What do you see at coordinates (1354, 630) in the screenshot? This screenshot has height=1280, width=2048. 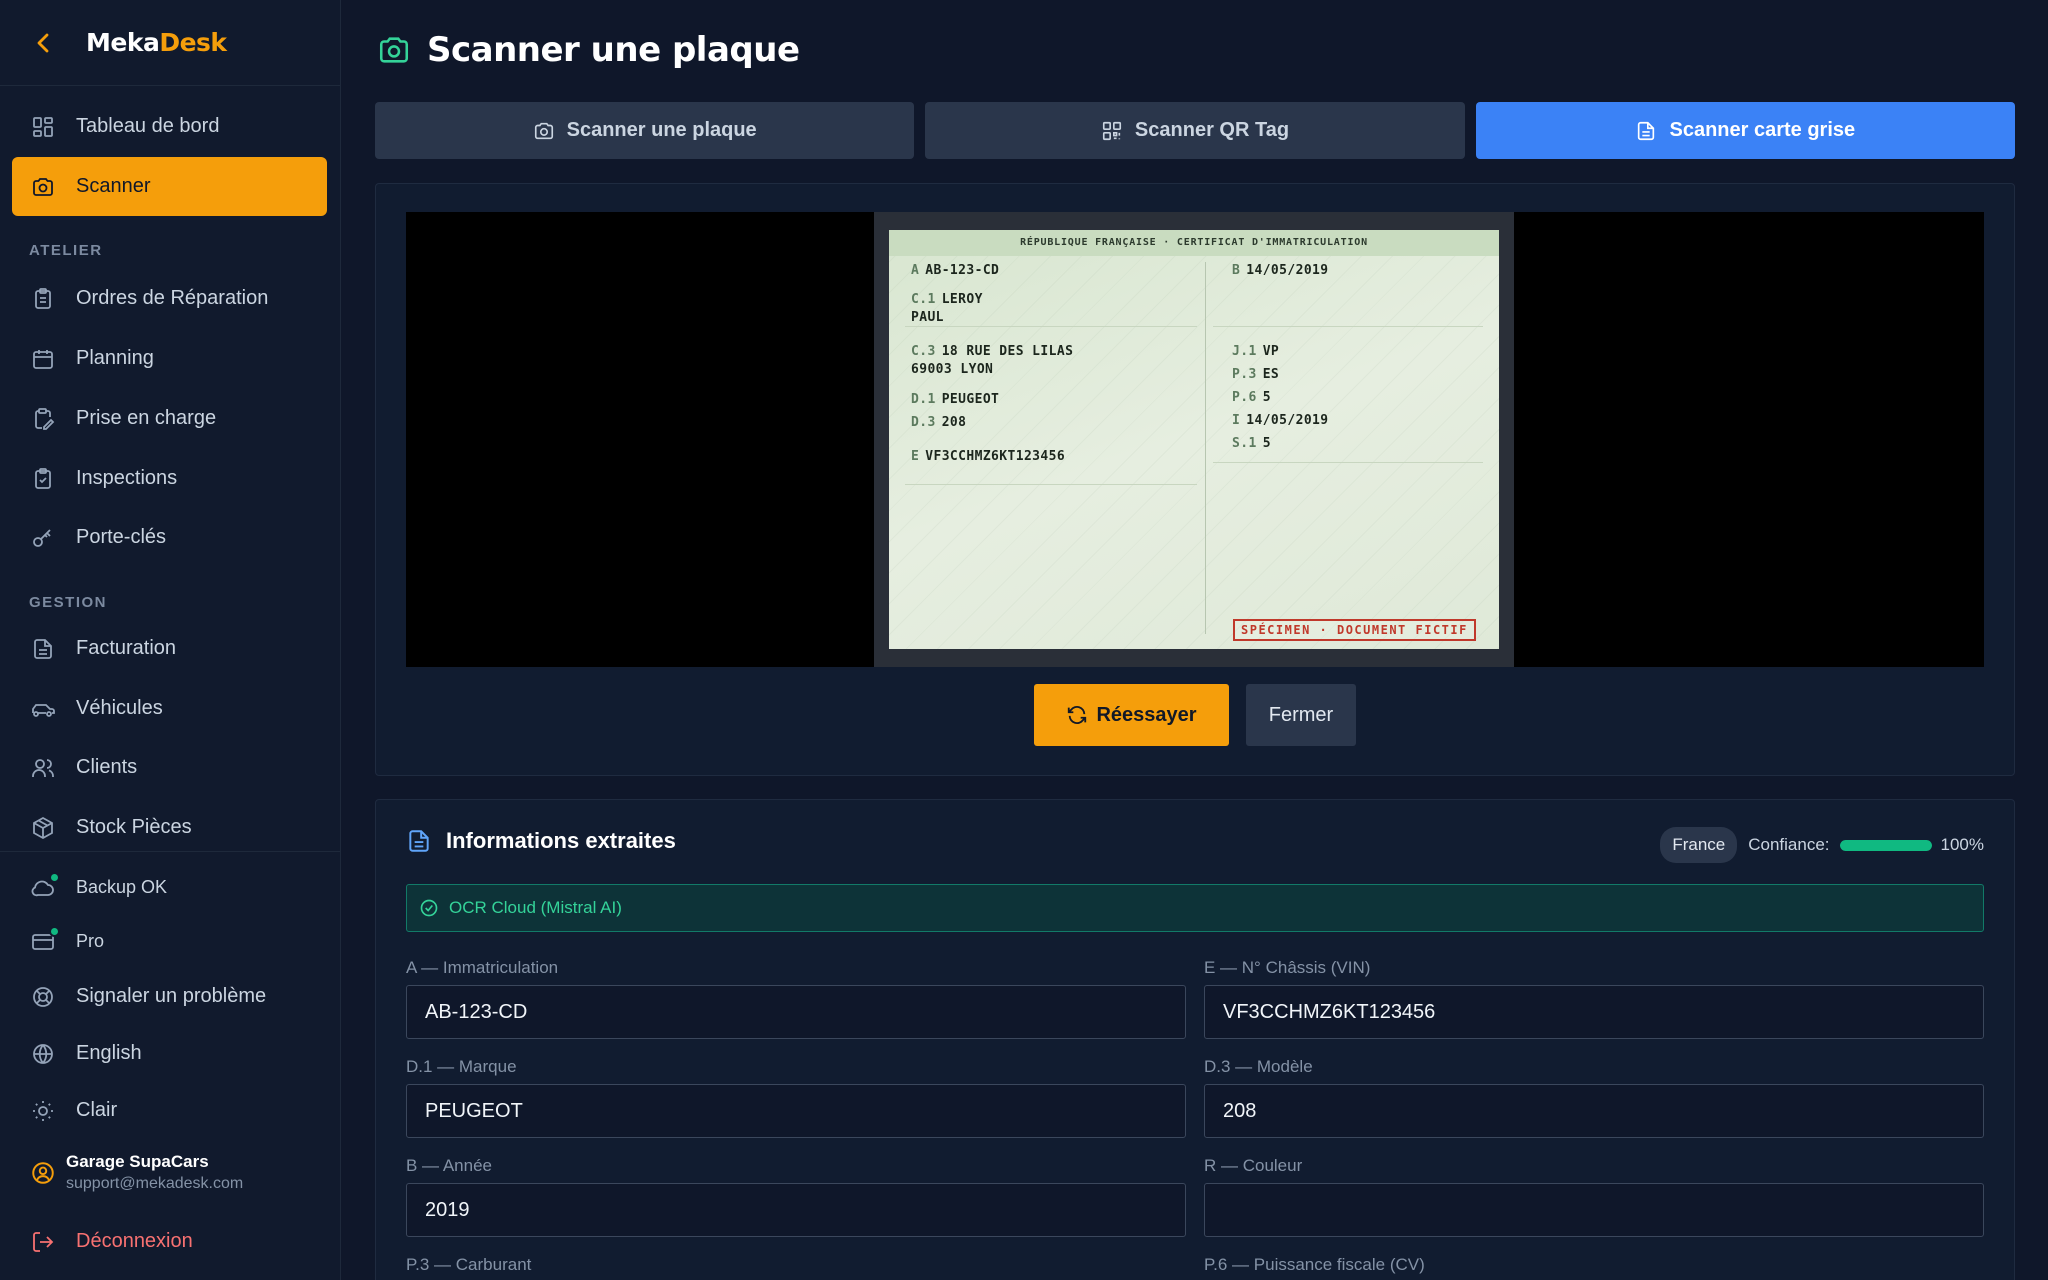 I see `specimen-stamp: SPÉCIMEN · DOCUMENT FICTIF` at bounding box center [1354, 630].